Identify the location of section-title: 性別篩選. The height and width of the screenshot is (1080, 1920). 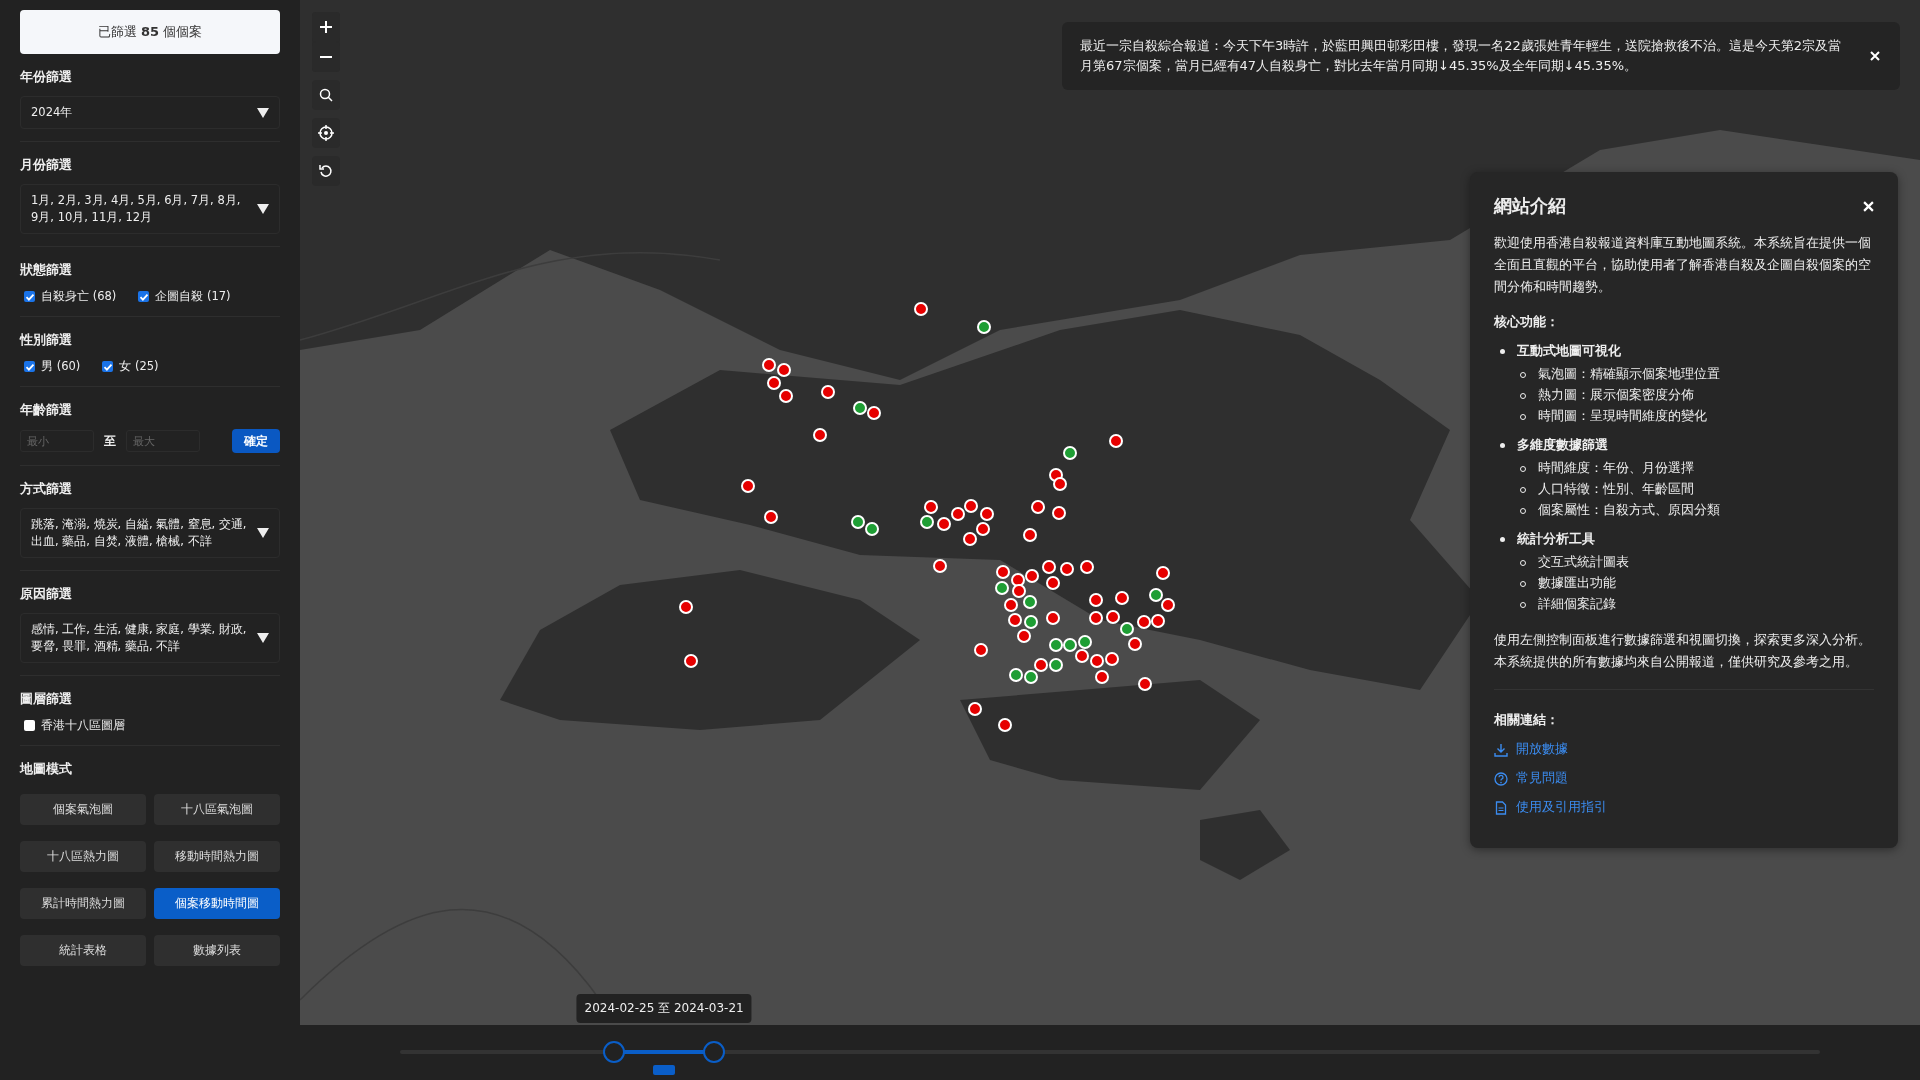
(46, 340).